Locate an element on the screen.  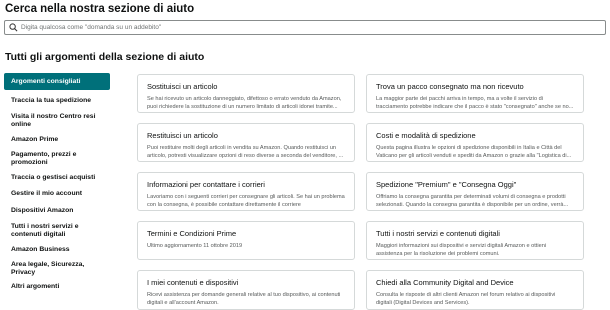
card-desc-line: digitali (Digital Devices and Services). is located at coordinates (423, 303).